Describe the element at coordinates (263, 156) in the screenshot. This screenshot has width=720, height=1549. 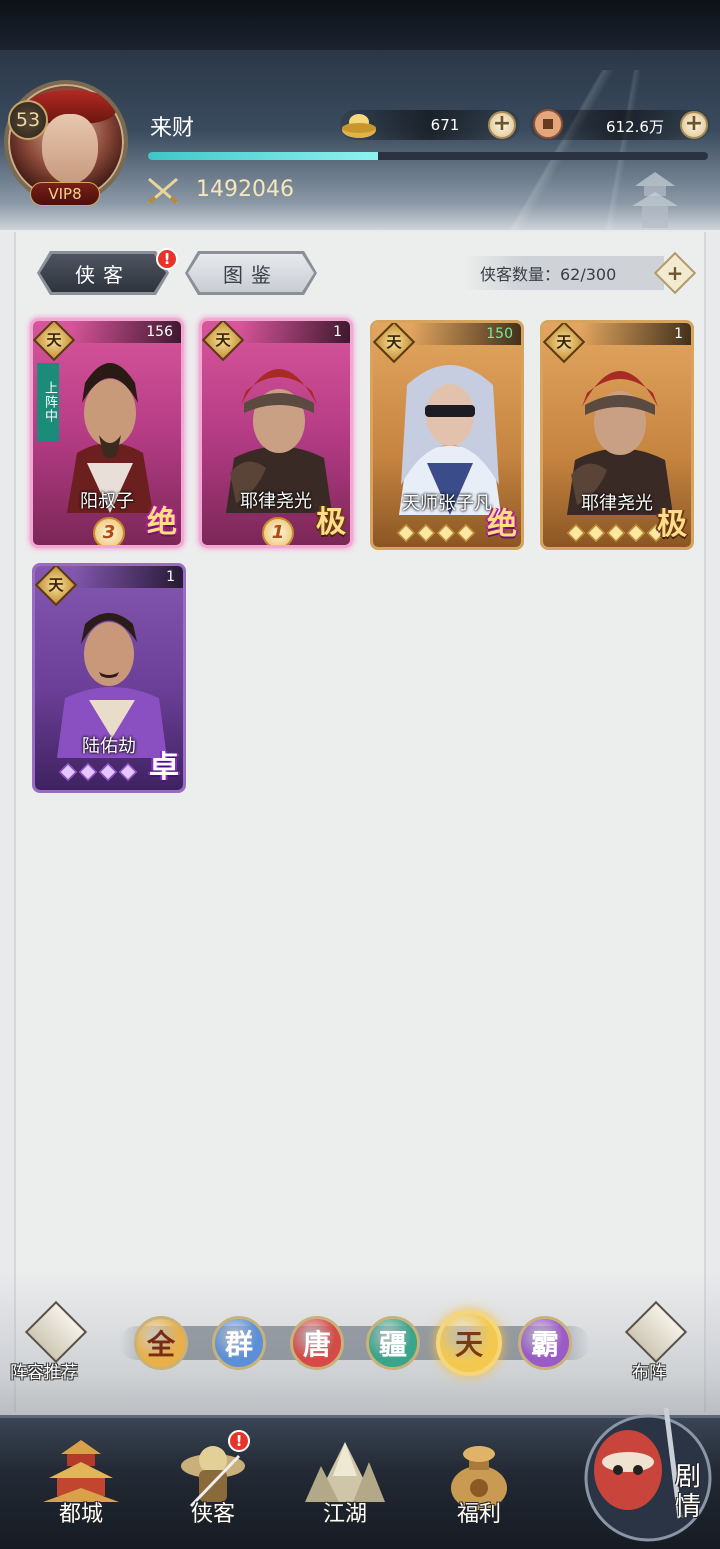
I see `exp-bar-fill` at that location.